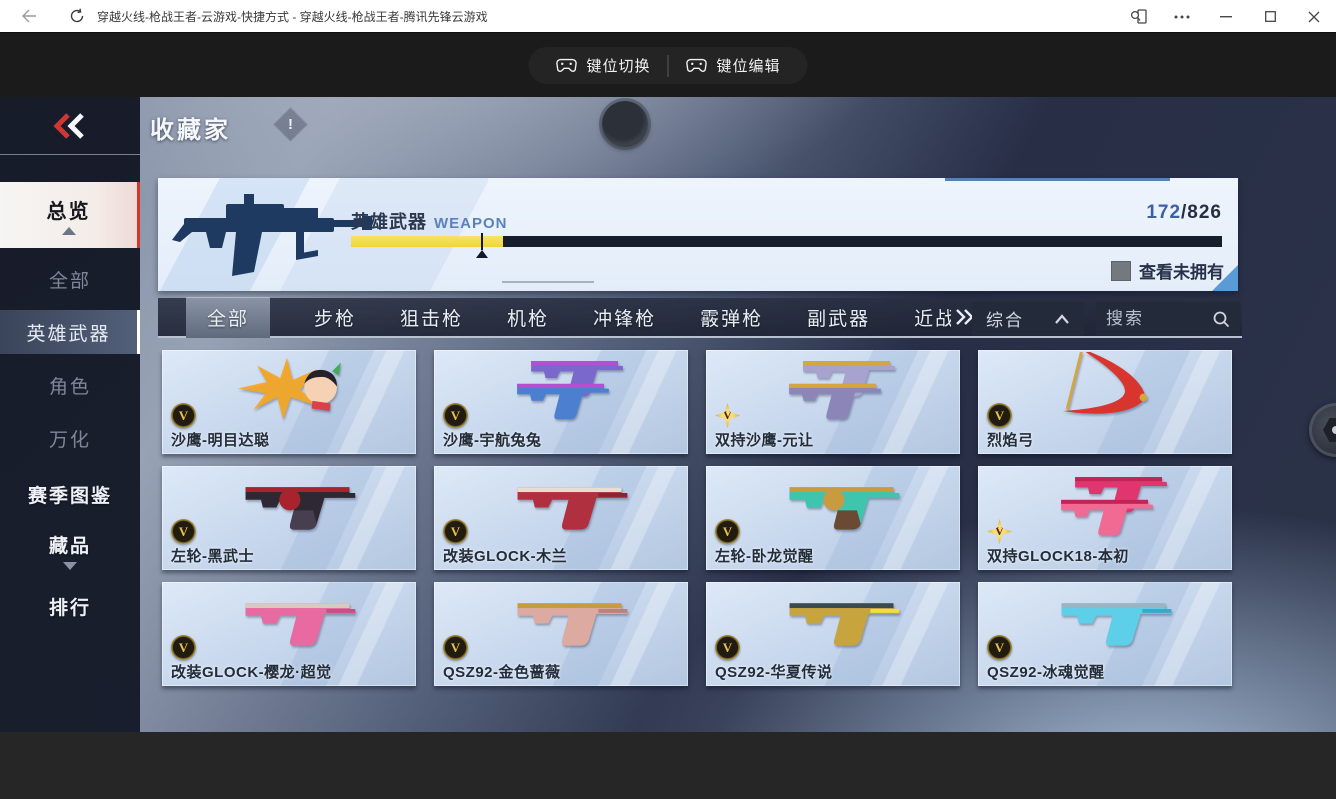 This screenshot has width=1336, height=799. What do you see at coordinates (292, 17) in the screenshot?
I see `window-title: 穿越火线-枪战王者-云游戏-快捷方式 - 穿越火线-枪战王者-腾讯先锋云游戏` at bounding box center [292, 17].